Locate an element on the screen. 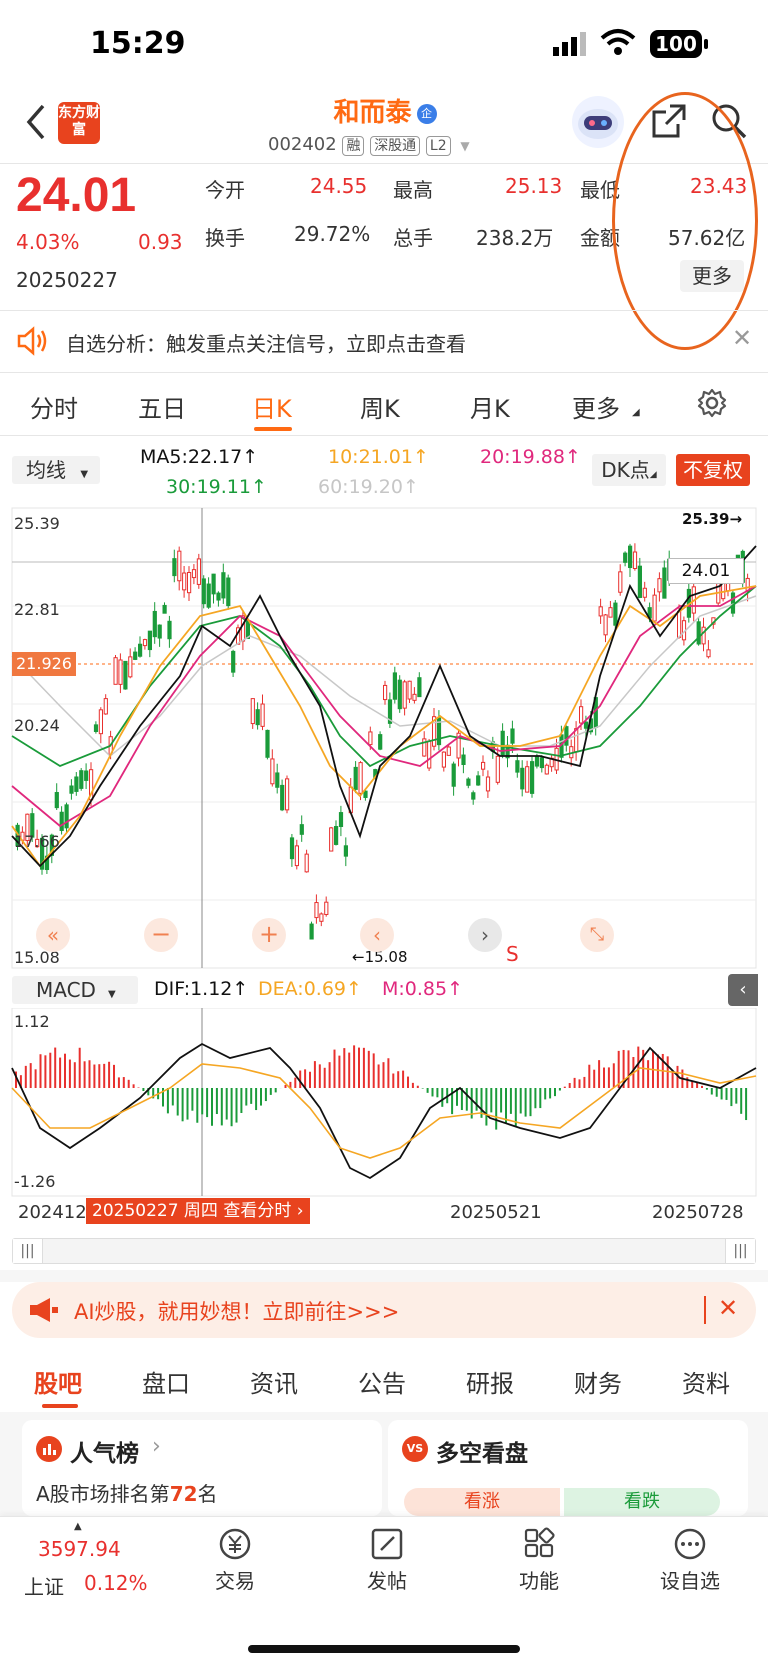 The height and width of the screenshot is (1663, 768). sell-signal: S is located at coordinates (512, 954).